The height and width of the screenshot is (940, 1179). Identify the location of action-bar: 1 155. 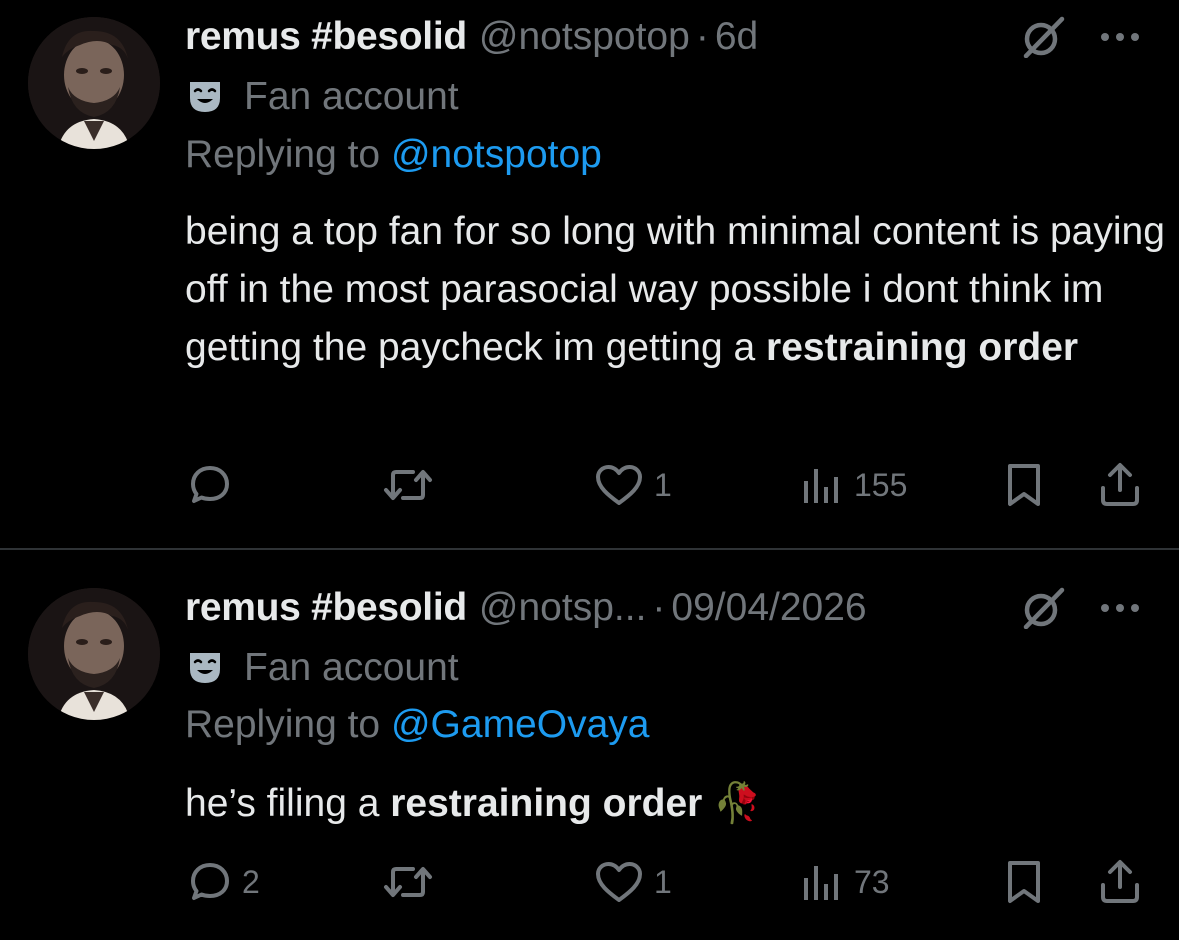
(589, 485).